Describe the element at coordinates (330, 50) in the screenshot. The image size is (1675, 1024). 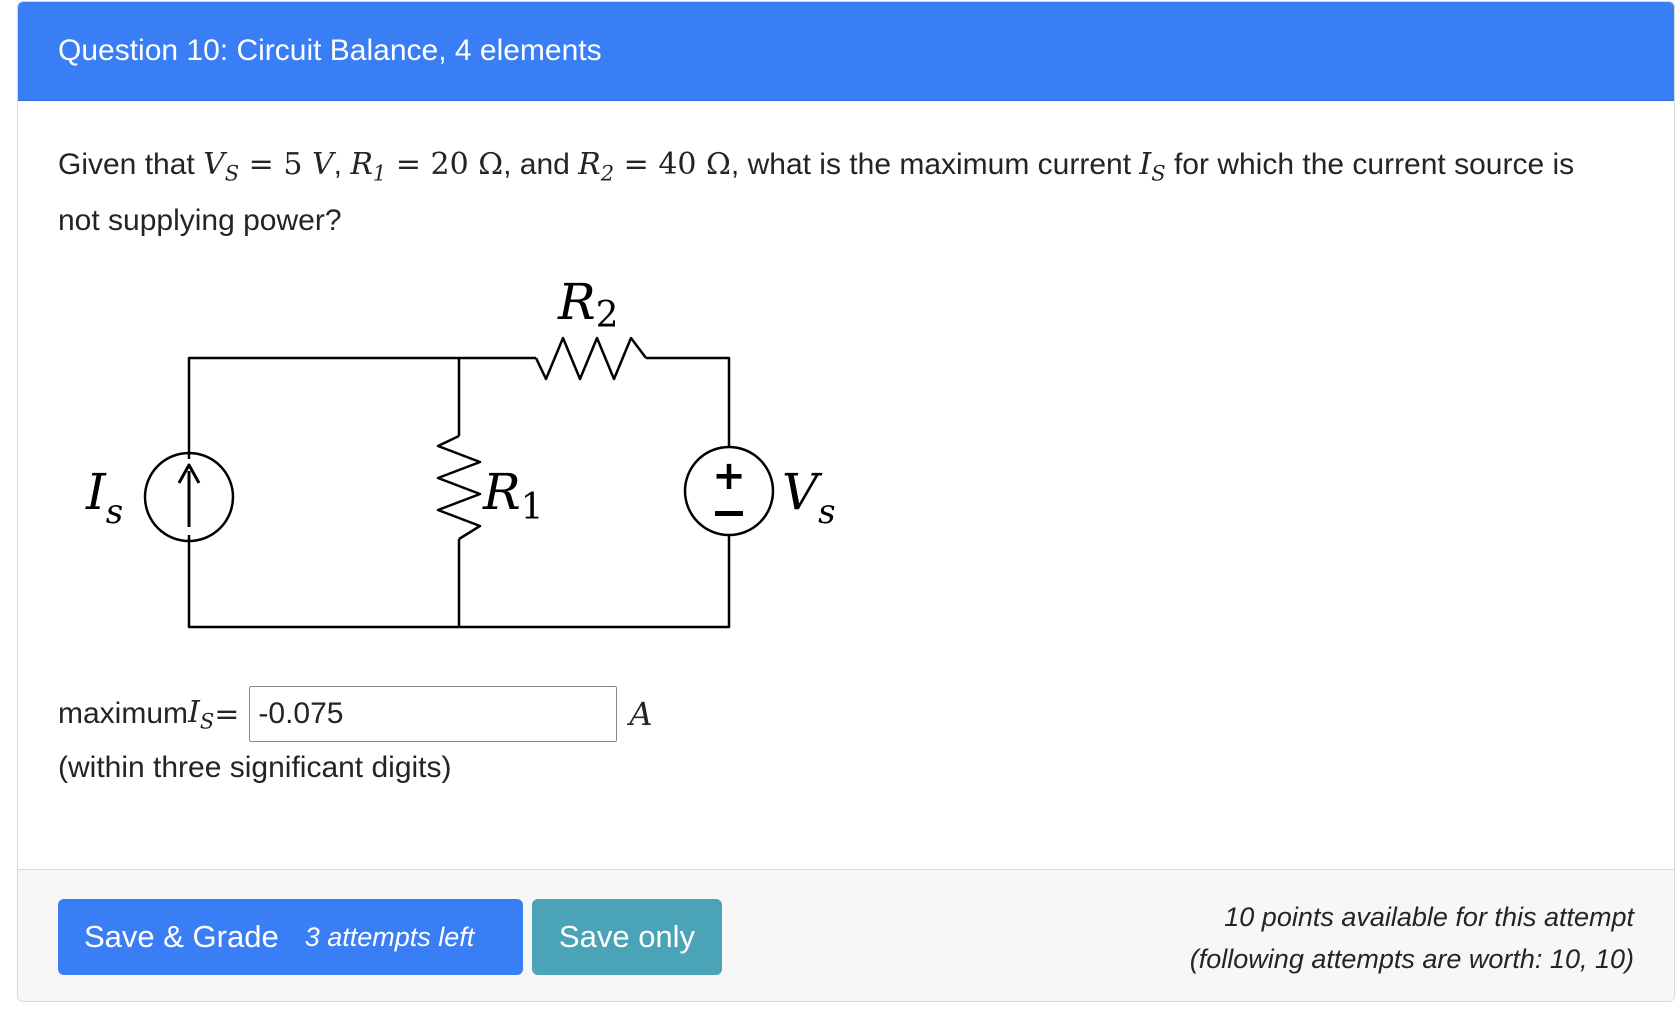
I see `question-title: Question 10: Circuit Balance, 4 elements` at that location.